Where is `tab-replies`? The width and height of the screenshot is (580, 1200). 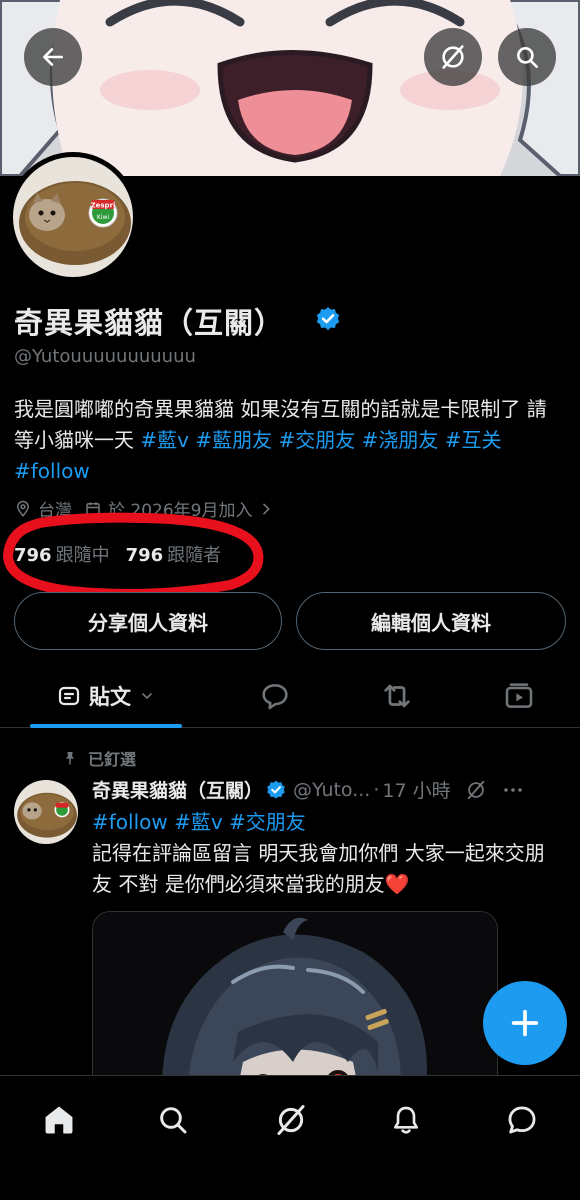 tab-replies is located at coordinates (275, 696).